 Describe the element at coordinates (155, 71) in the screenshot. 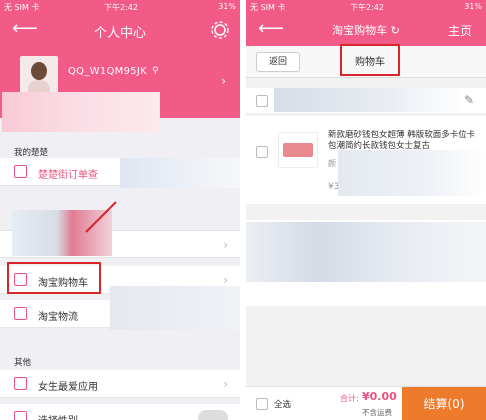

I see `location-pin-icon: ⚲` at that location.